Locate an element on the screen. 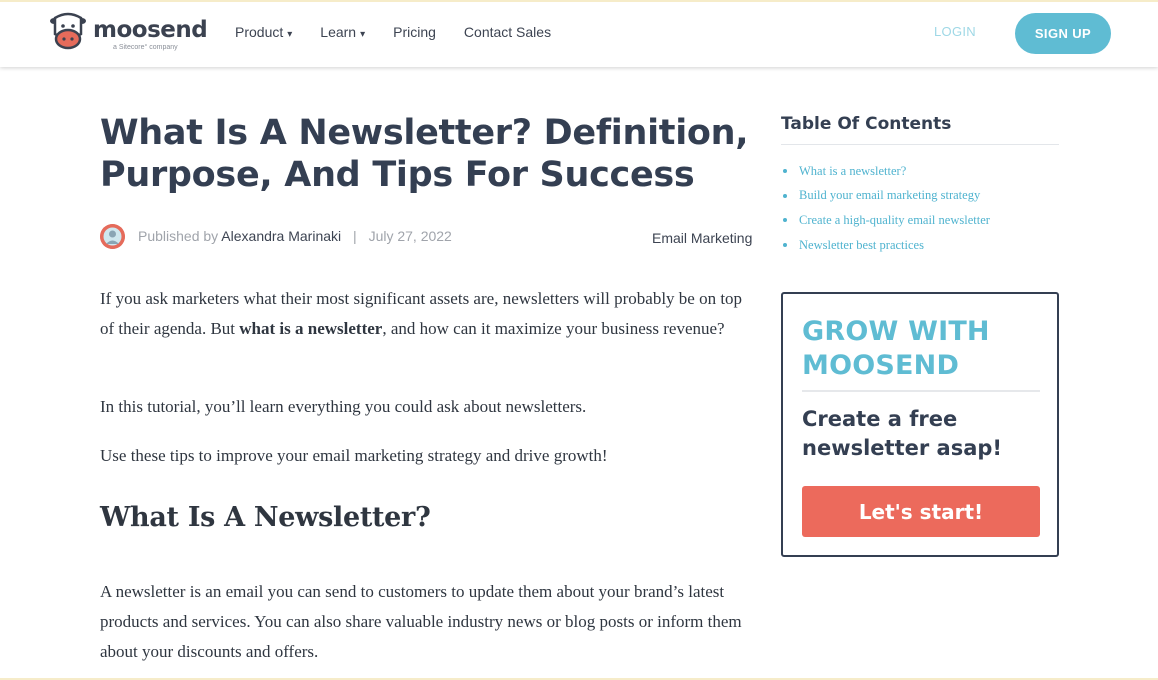 This screenshot has width=1158, height=680. toc-item: Build your email marketing strategy is located at coordinates (885, 196).